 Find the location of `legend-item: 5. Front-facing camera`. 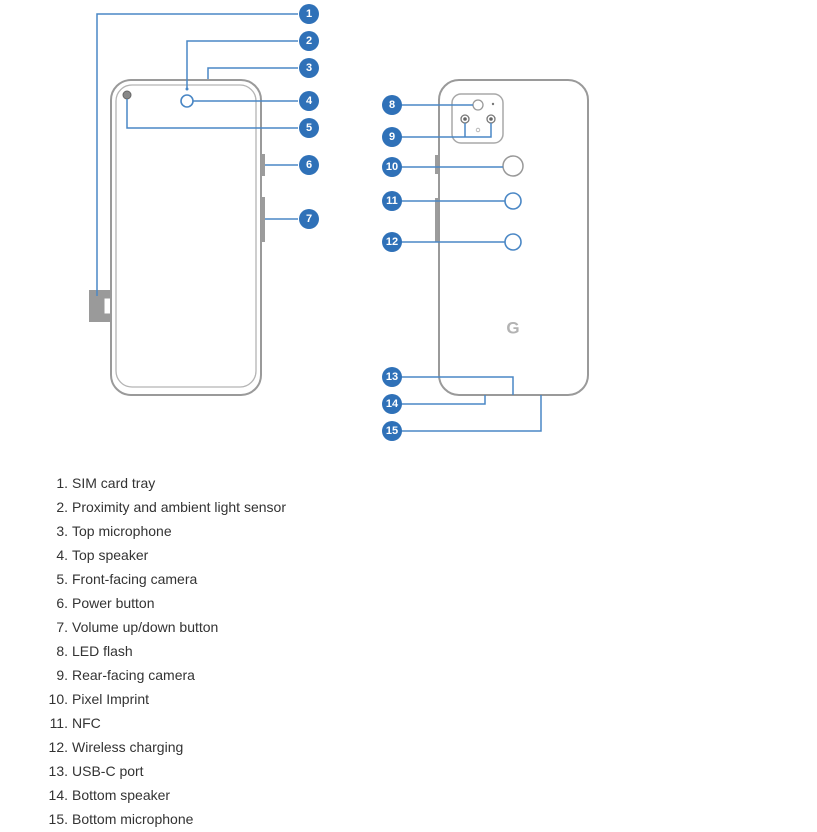

legend-item: 5. Front-facing camera is located at coordinates (143, 579).